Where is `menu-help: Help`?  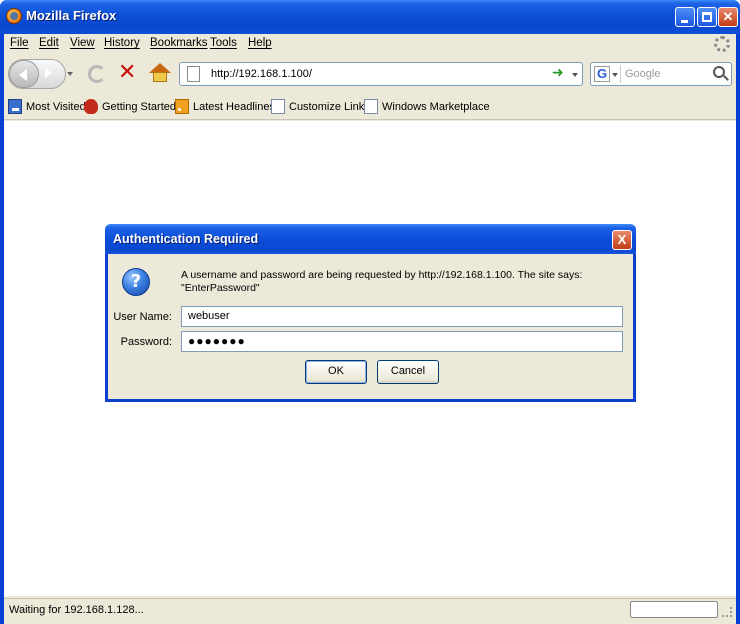 menu-help: Help is located at coordinates (260, 43).